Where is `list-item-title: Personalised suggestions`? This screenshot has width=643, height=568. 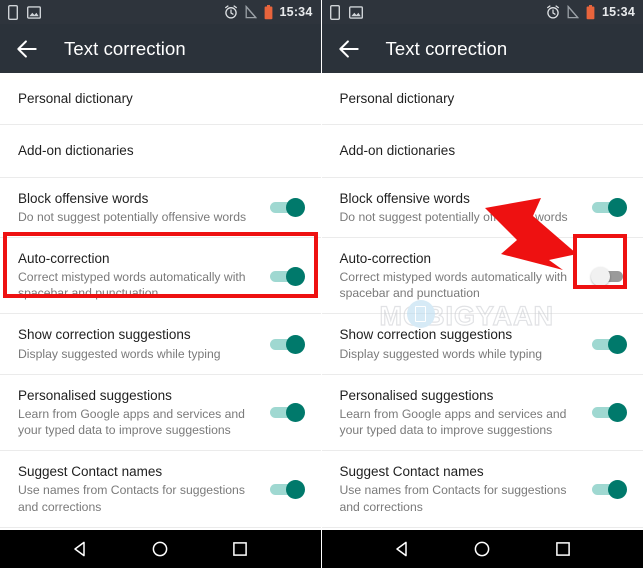
list-item-title: Personalised suggestions is located at coordinates (95, 395).